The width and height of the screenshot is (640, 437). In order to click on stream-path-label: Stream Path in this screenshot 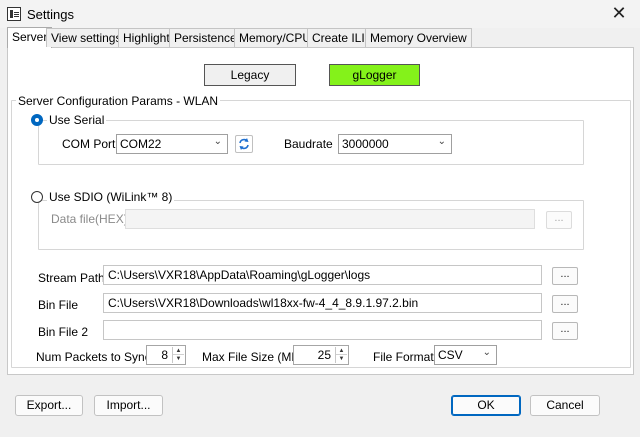, I will do `click(71, 278)`.